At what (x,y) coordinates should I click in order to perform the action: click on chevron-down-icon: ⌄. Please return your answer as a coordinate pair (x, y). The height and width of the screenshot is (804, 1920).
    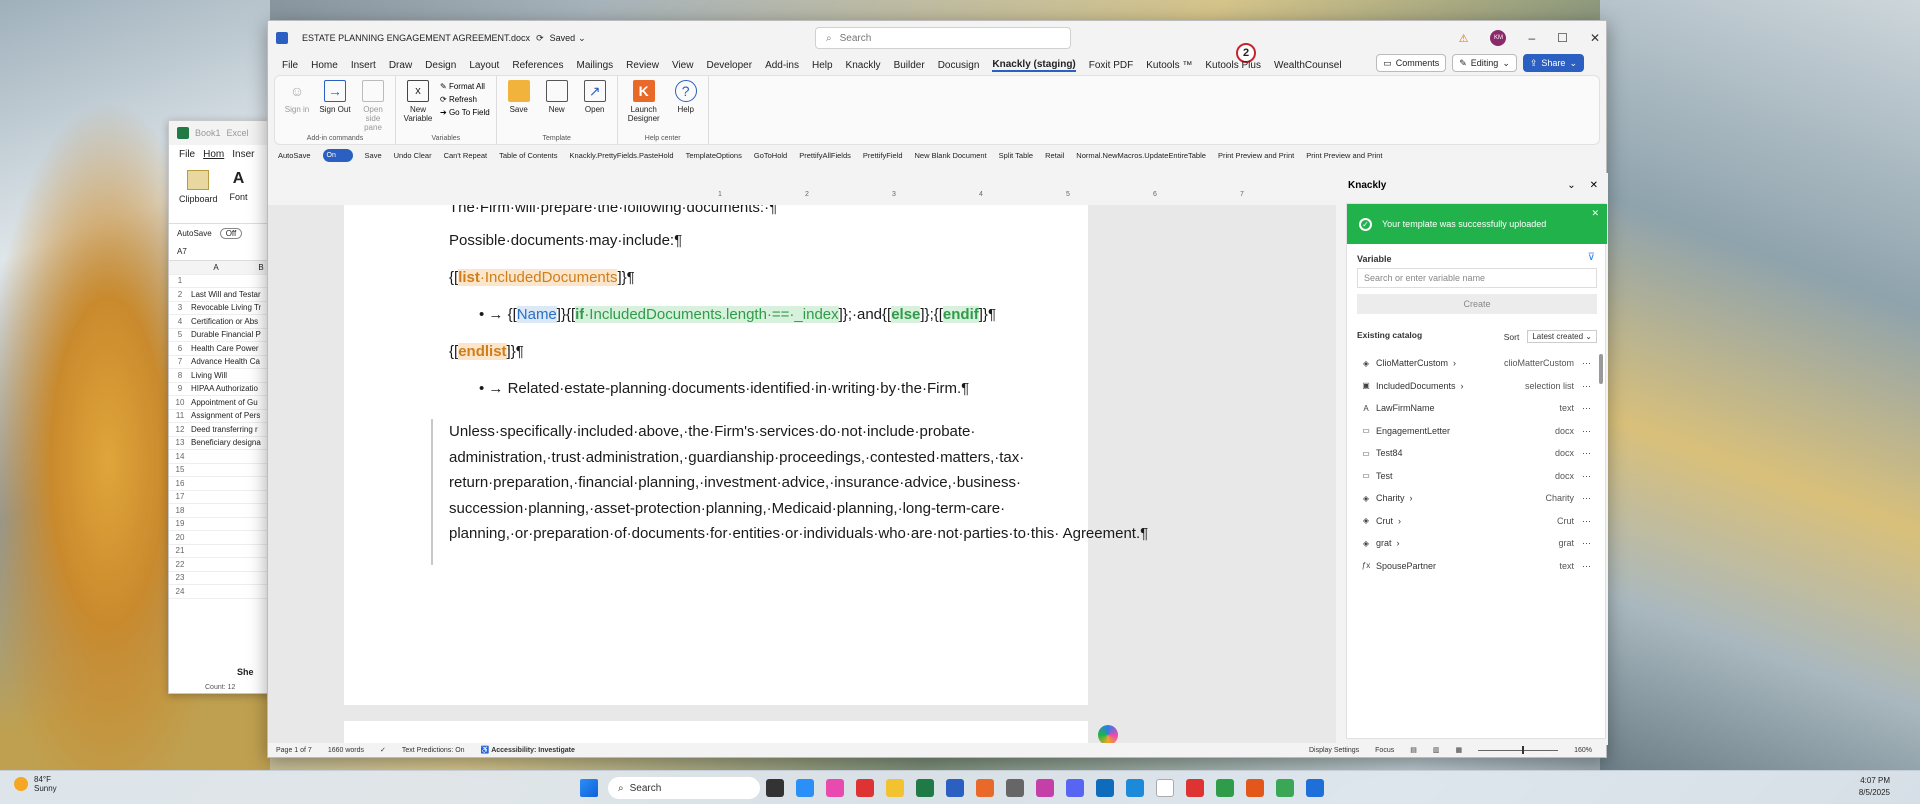
    Looking at the image, I should click on (1571, 185).